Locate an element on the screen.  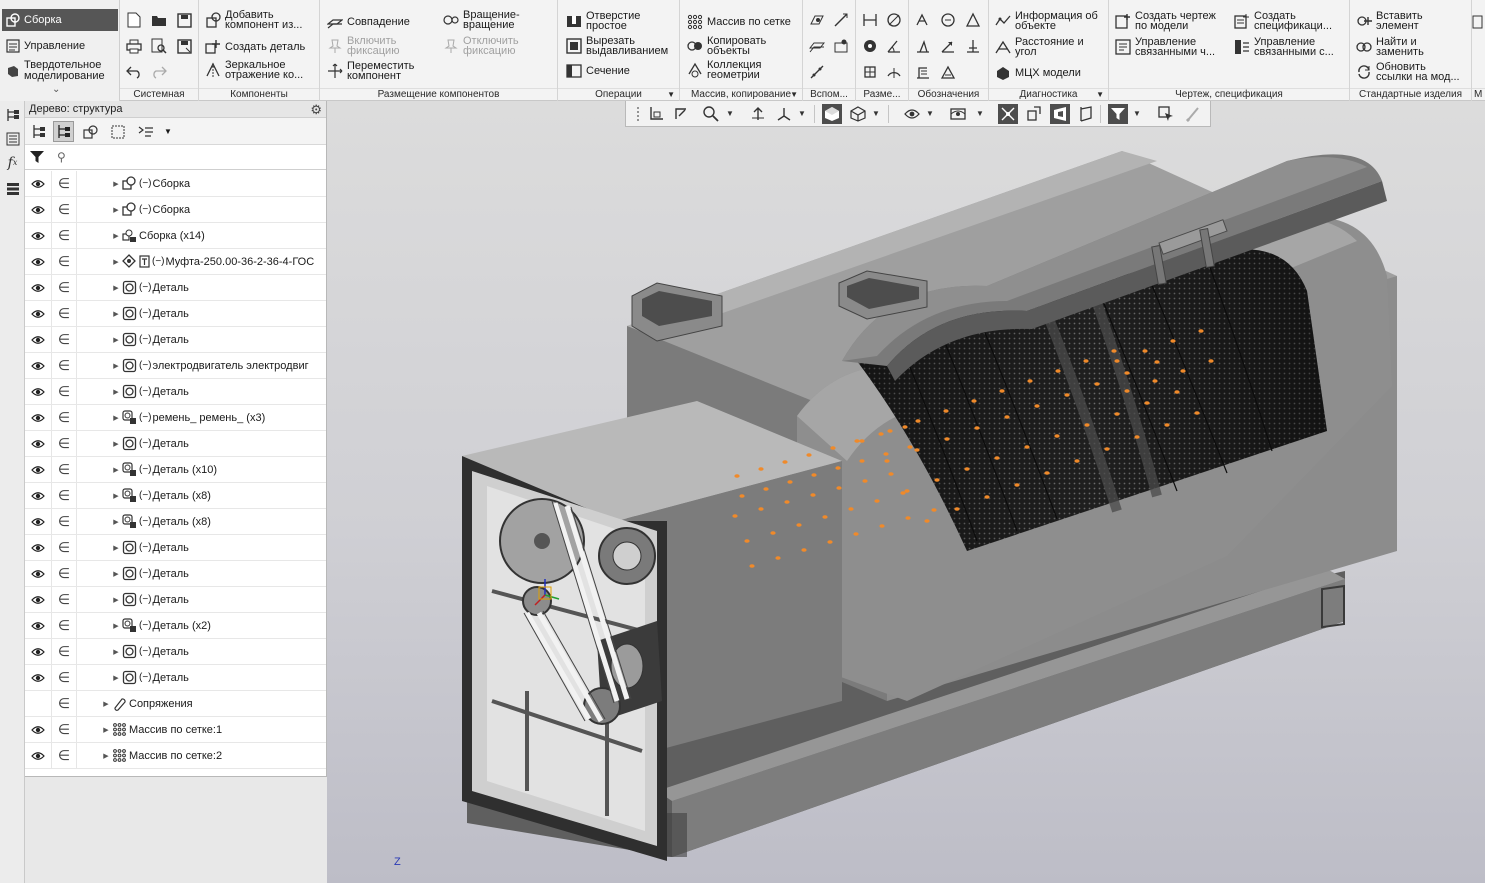
roughness-icon is located at coordinates (923, 20).